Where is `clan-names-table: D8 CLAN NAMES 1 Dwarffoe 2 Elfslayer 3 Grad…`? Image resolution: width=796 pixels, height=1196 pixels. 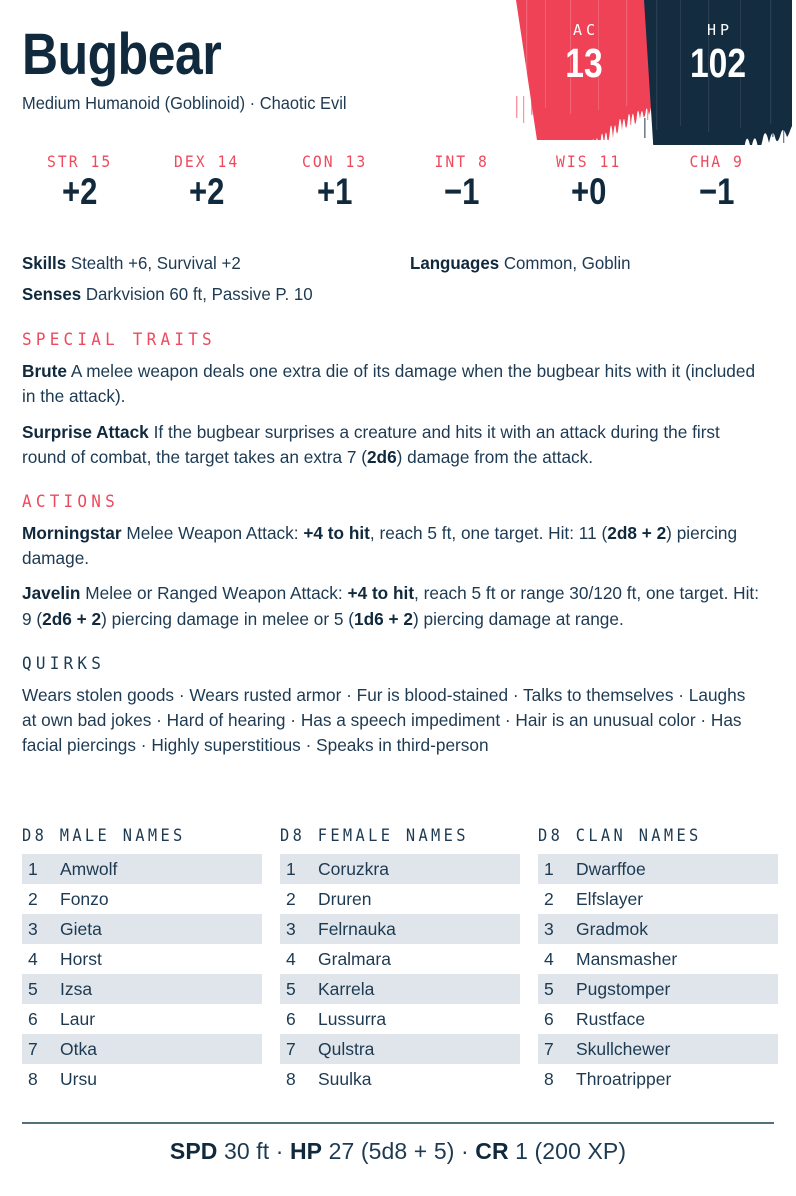
clan-names-table: D8 CLAN NAMES 1 Dwarffoe 2 Elfslayer 3 Grad… is located at coordinates (658, 960).